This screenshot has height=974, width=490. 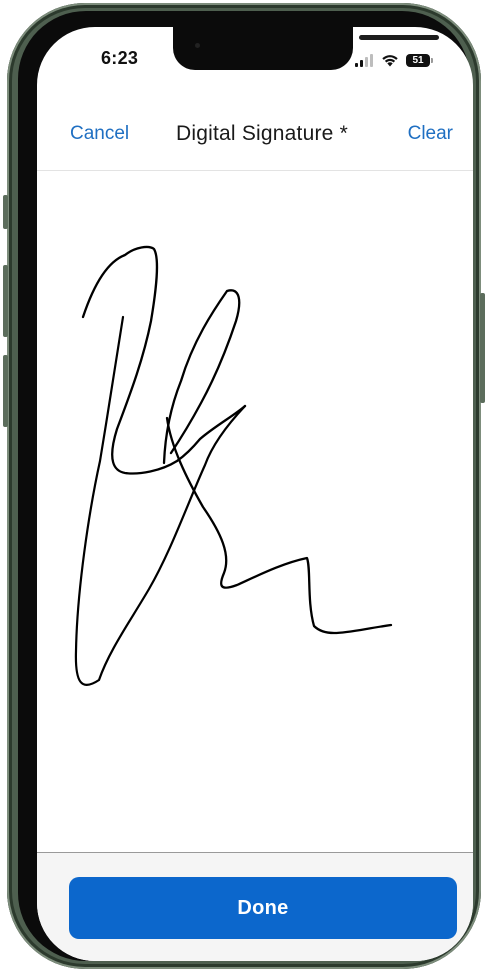 I want to click on footer-bar: Done, so click(x=255, y=907).